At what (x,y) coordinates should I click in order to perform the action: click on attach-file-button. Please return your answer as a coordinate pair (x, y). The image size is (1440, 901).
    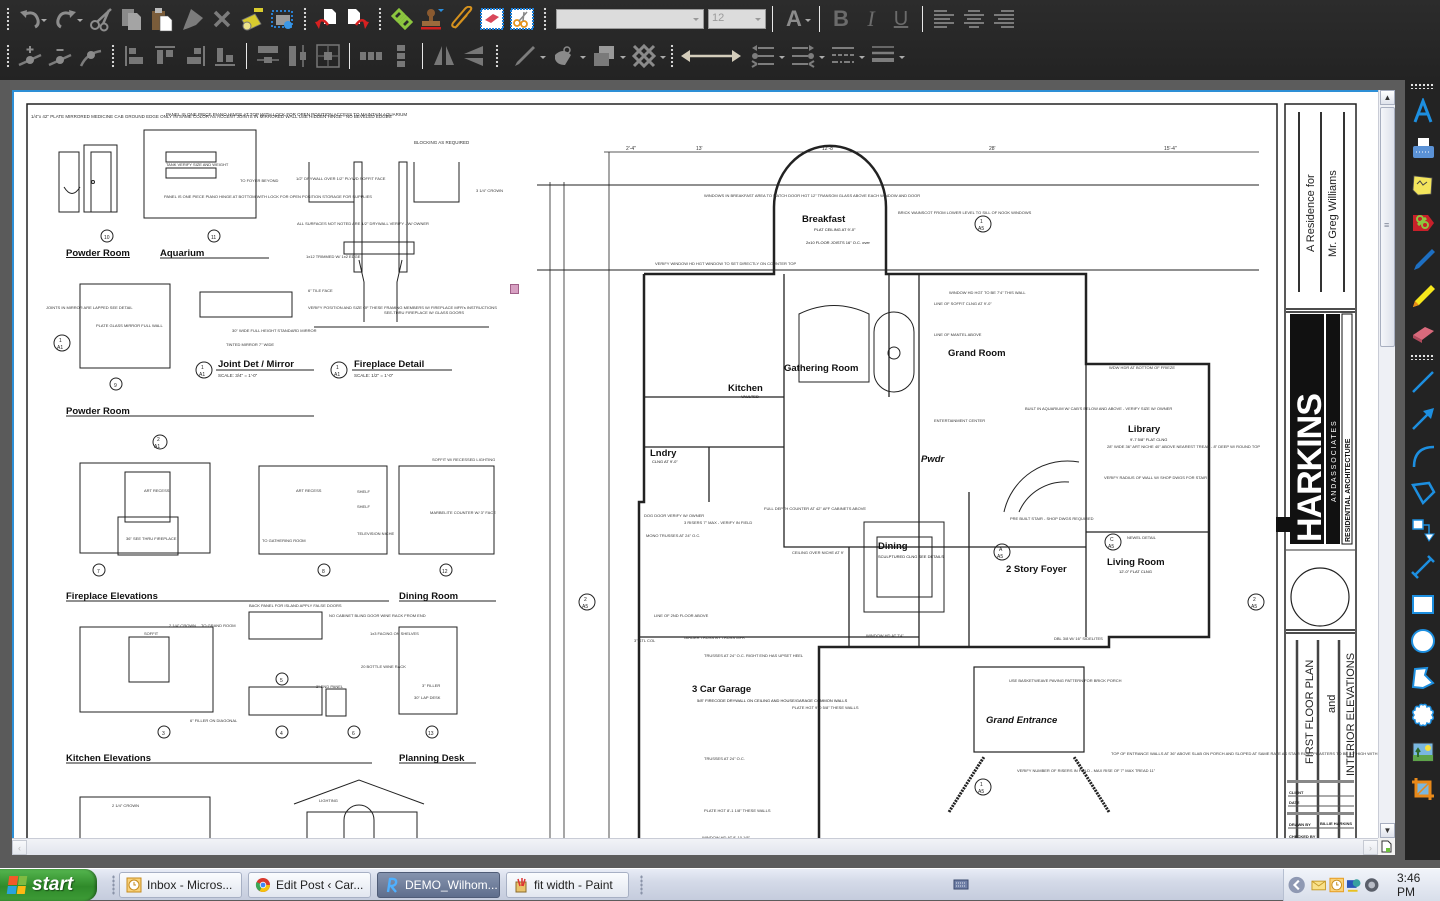
    Looking at the image, I should click on (462, 19).